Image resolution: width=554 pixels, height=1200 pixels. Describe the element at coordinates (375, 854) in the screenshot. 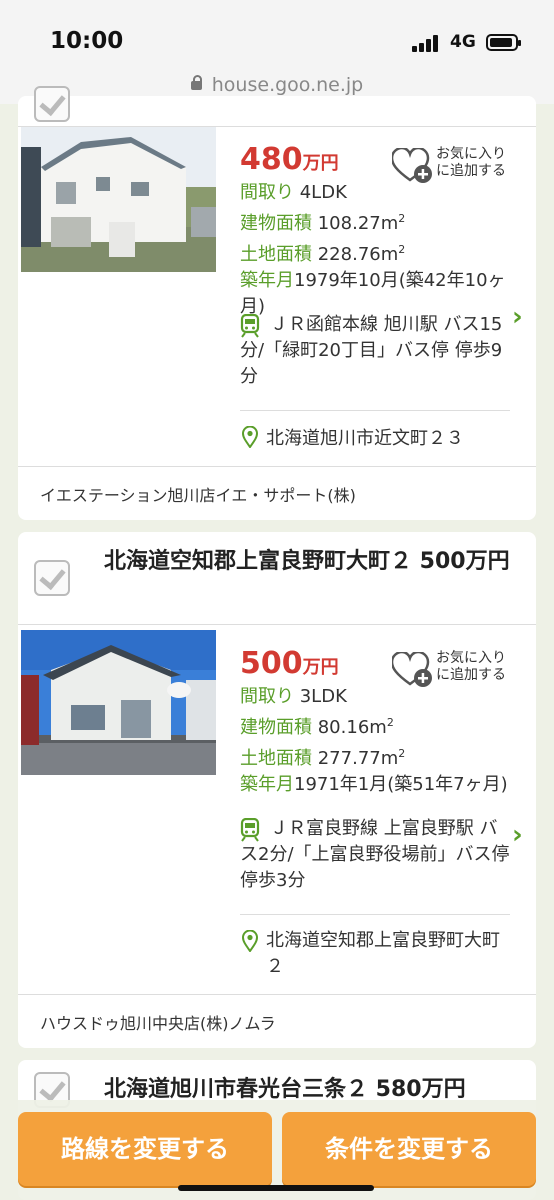

I see `access-info: ＪＲ富良野線 上富良野駅 バス2分/「上富良野役場前」バス停 停歩3分` at that location.